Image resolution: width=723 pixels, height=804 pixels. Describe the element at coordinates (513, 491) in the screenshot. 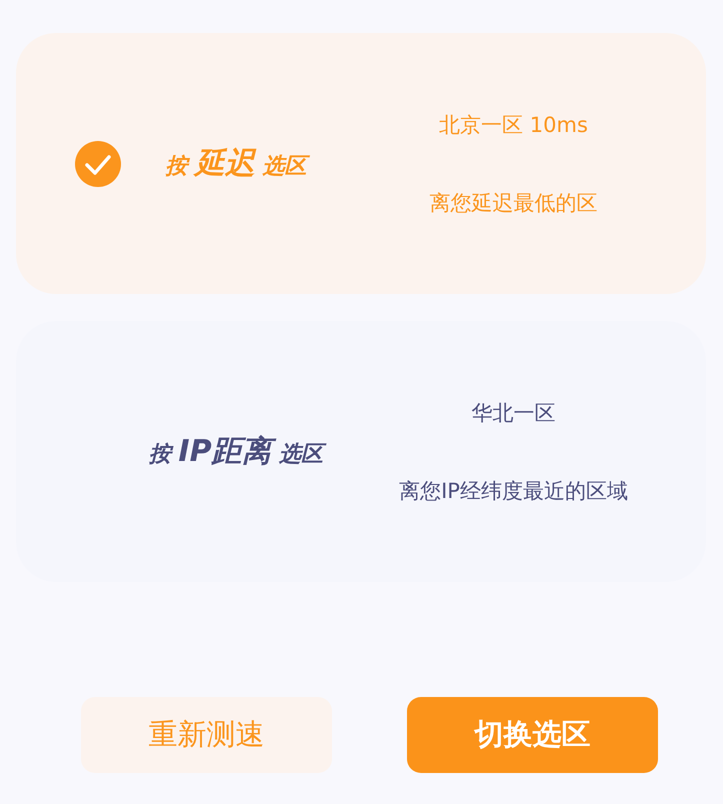

I see `region-description: 离您IP经纬度最近的区域` at that location.